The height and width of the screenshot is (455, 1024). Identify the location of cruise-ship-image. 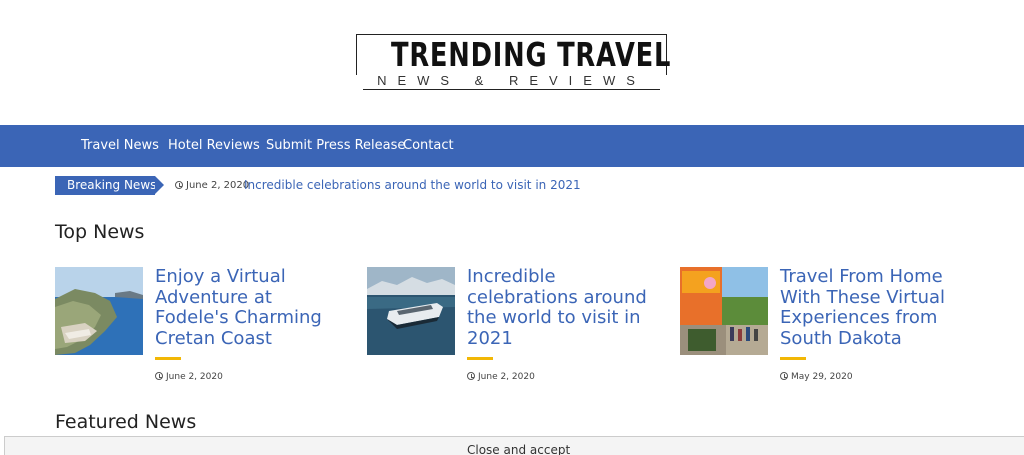
(411, 311).